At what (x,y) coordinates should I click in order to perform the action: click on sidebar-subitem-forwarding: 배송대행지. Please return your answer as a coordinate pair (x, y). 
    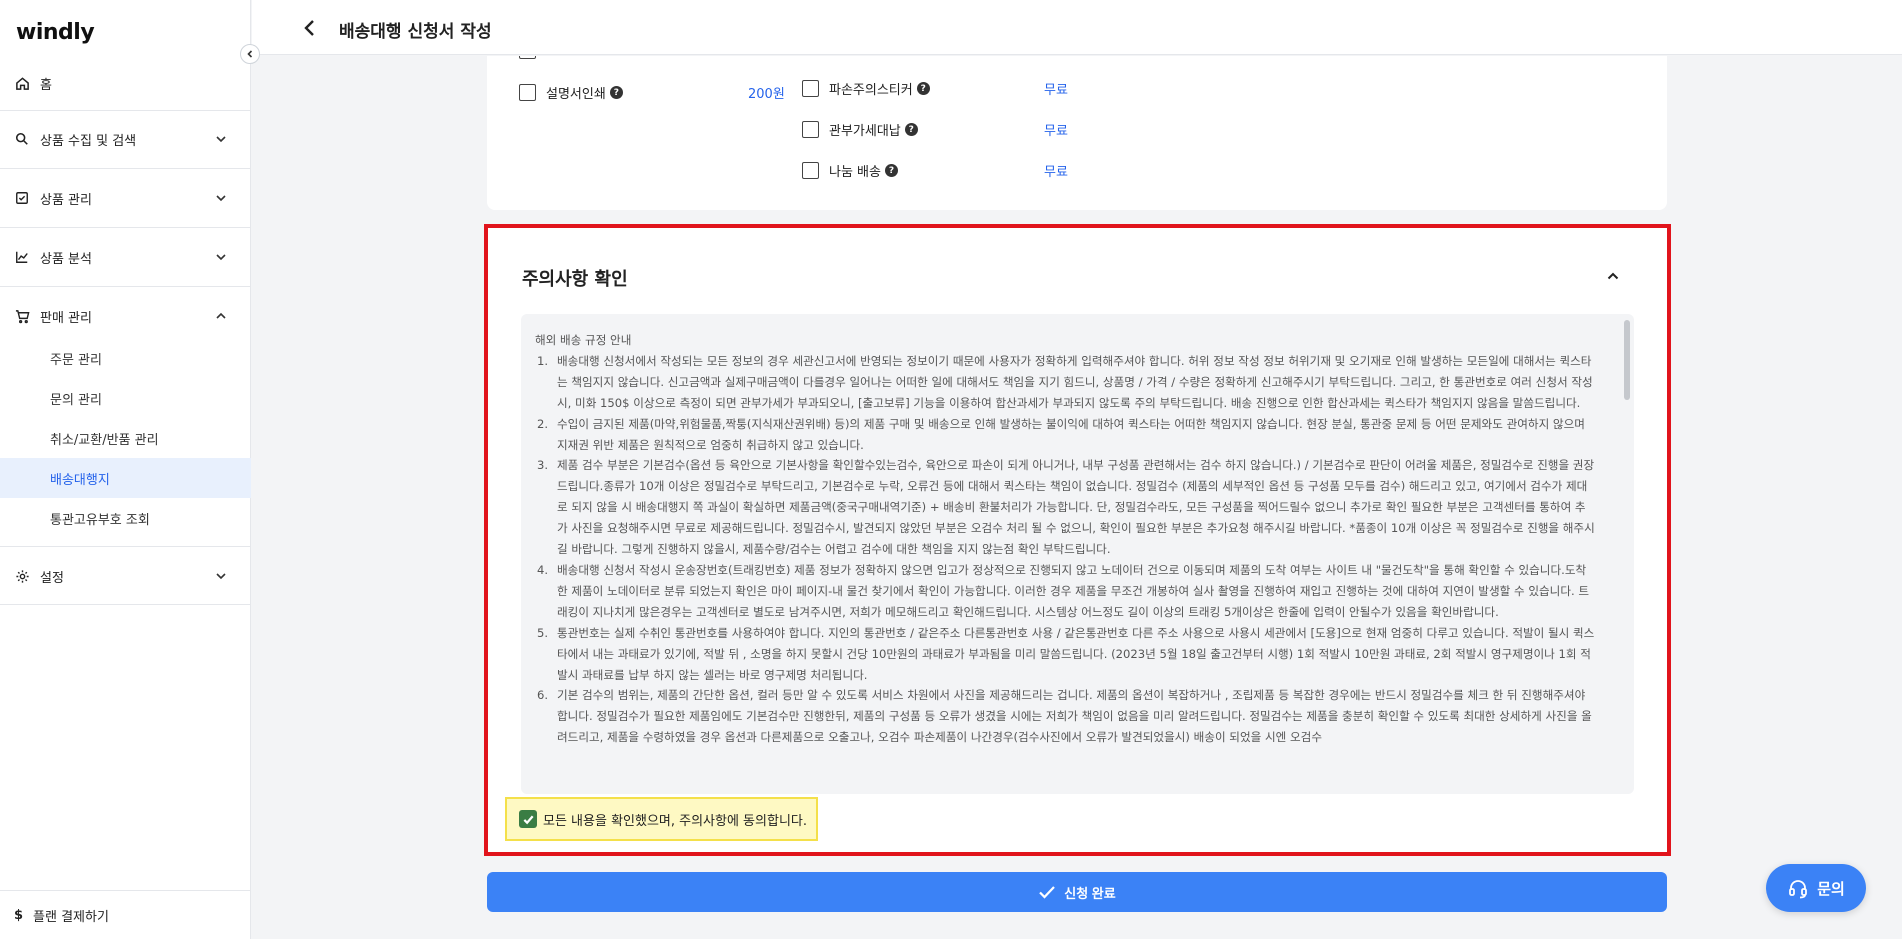
    Looking at the image, I should click on (125, 478).